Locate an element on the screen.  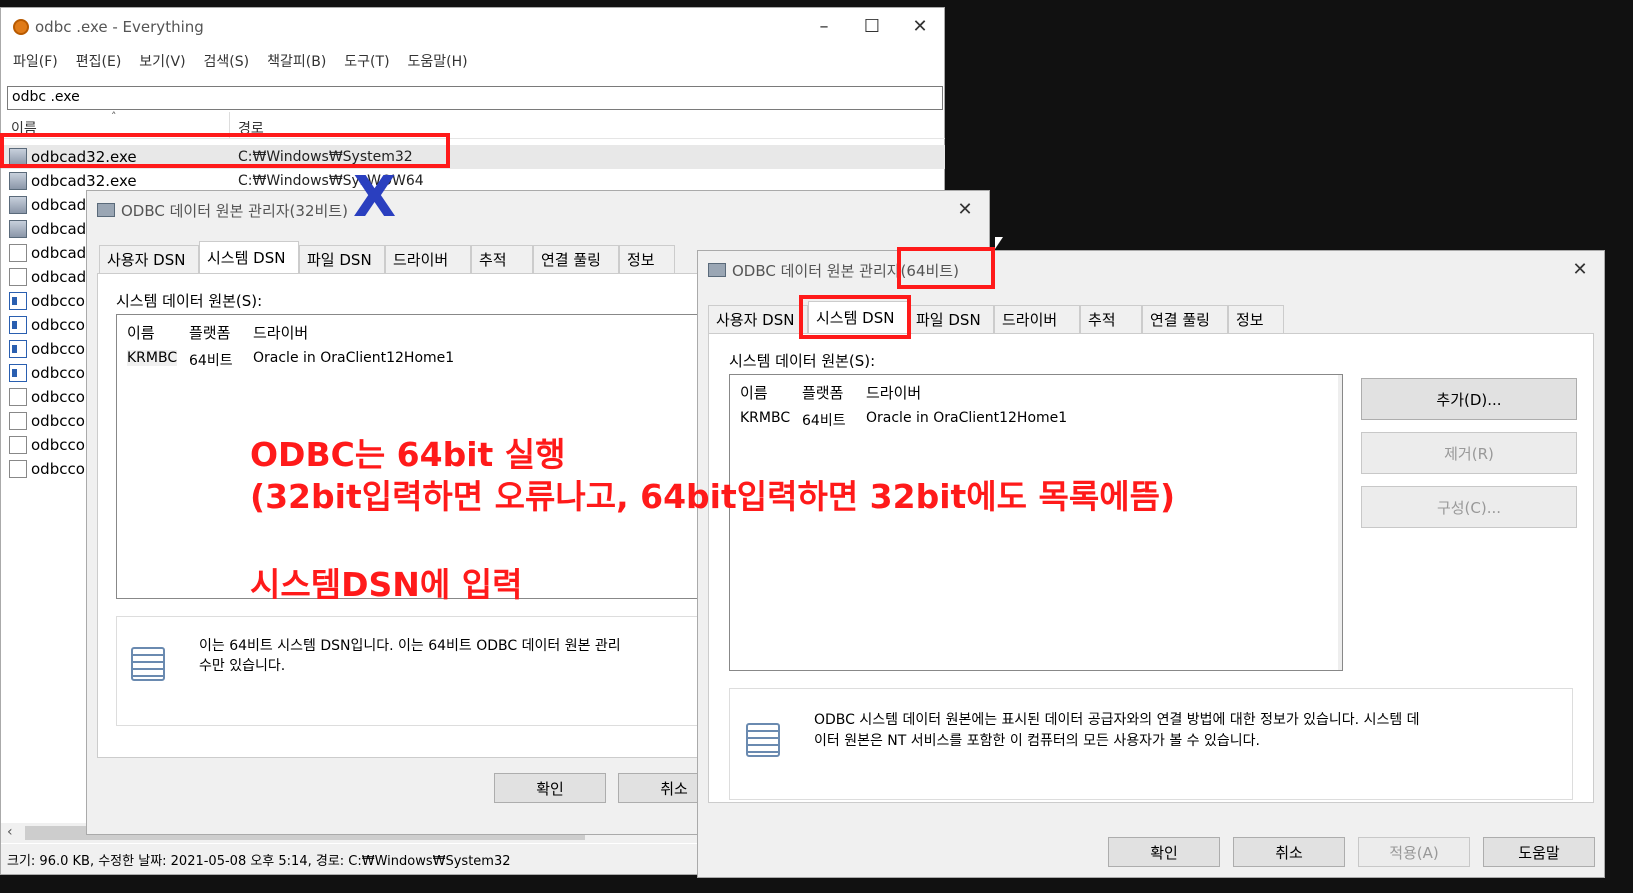
magnifier-icon is located at coordinates (21, 27).